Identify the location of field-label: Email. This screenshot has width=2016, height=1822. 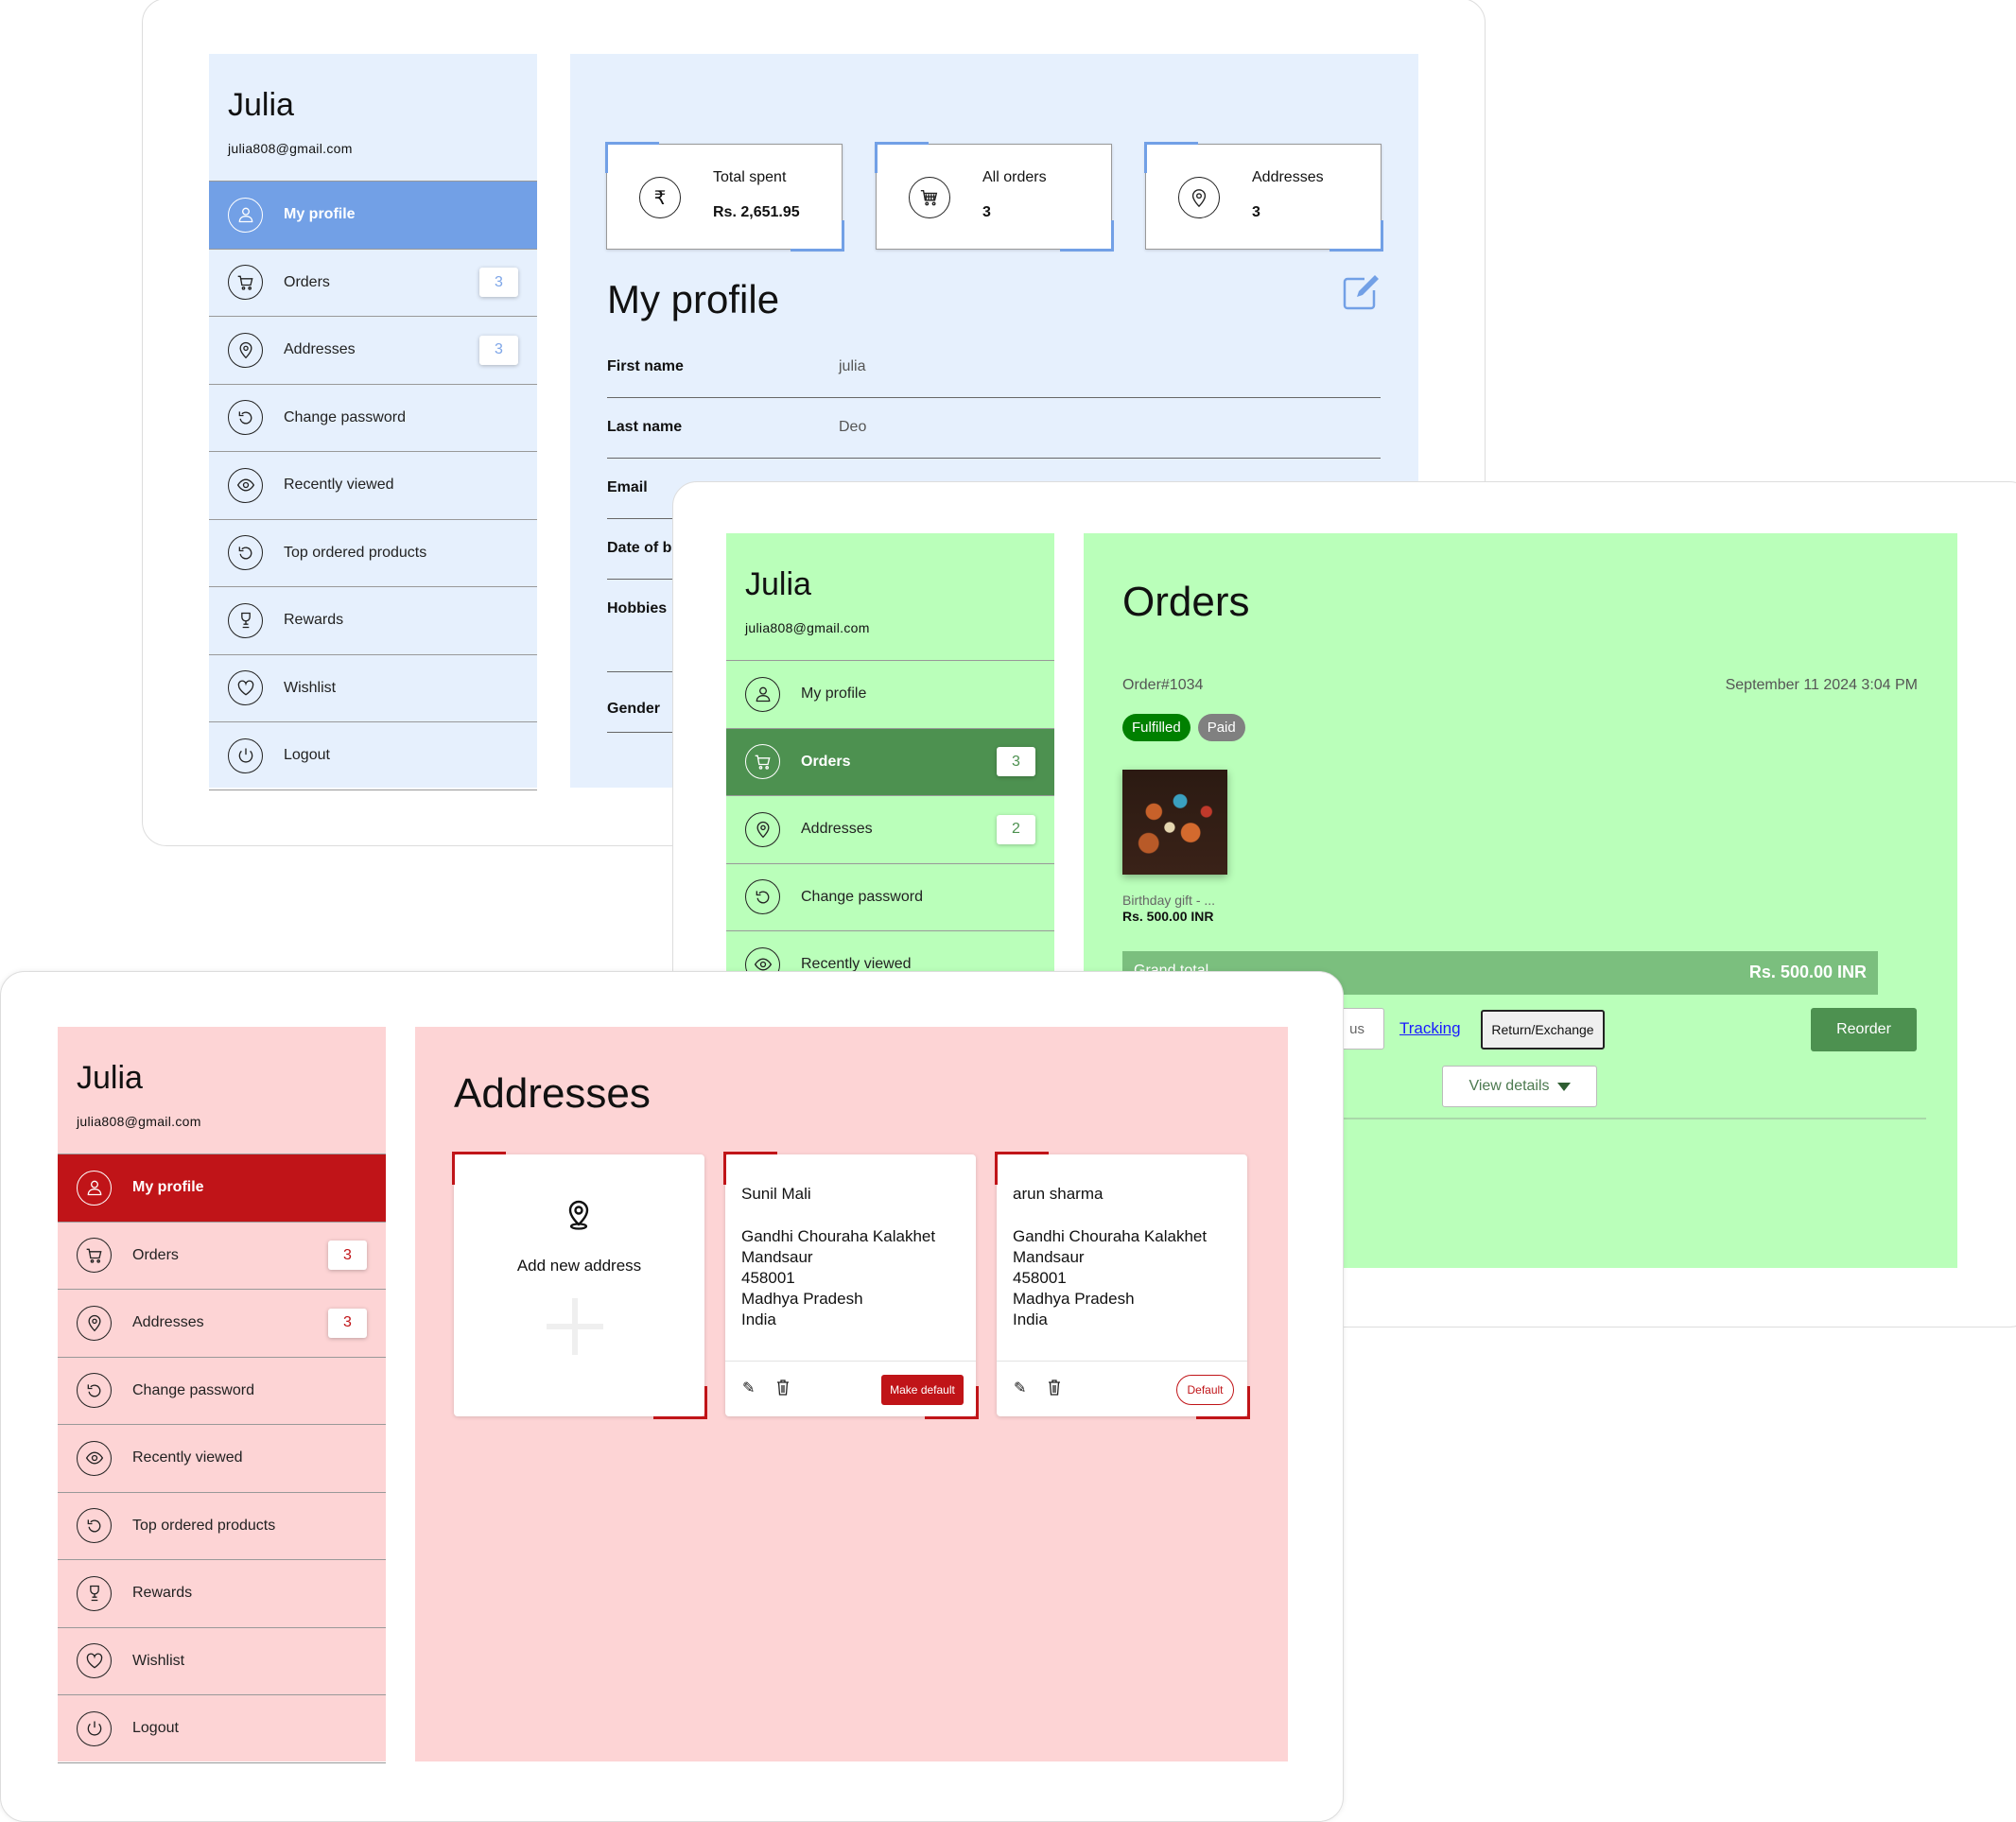
(628, 487).